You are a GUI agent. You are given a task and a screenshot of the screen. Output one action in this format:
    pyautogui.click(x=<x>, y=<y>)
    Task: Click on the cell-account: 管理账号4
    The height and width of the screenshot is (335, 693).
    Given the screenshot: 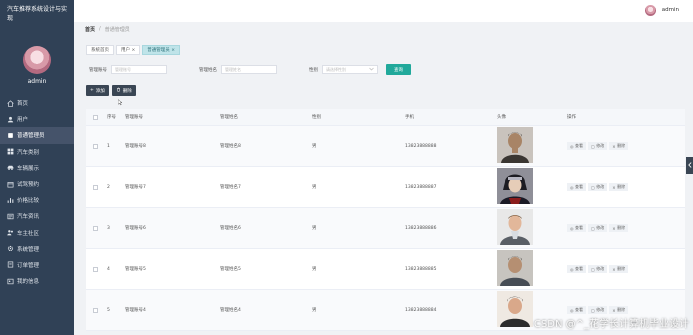 What is the action you would take?
    pyautogui.click(x=135, y=310)
    